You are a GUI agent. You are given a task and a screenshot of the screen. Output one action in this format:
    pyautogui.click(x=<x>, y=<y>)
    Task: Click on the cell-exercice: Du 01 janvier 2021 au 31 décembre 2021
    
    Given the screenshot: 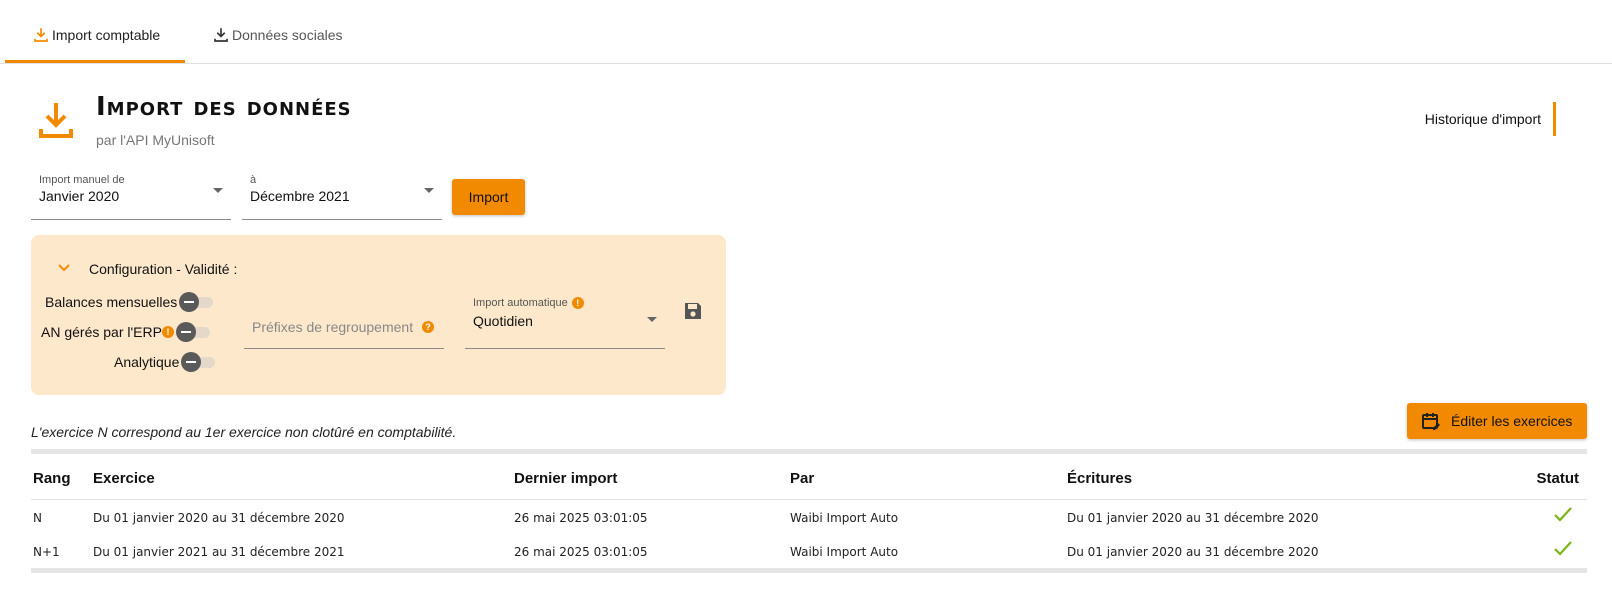 What is the action you would take?
    pyautogui.click(x=219, y=552)
    